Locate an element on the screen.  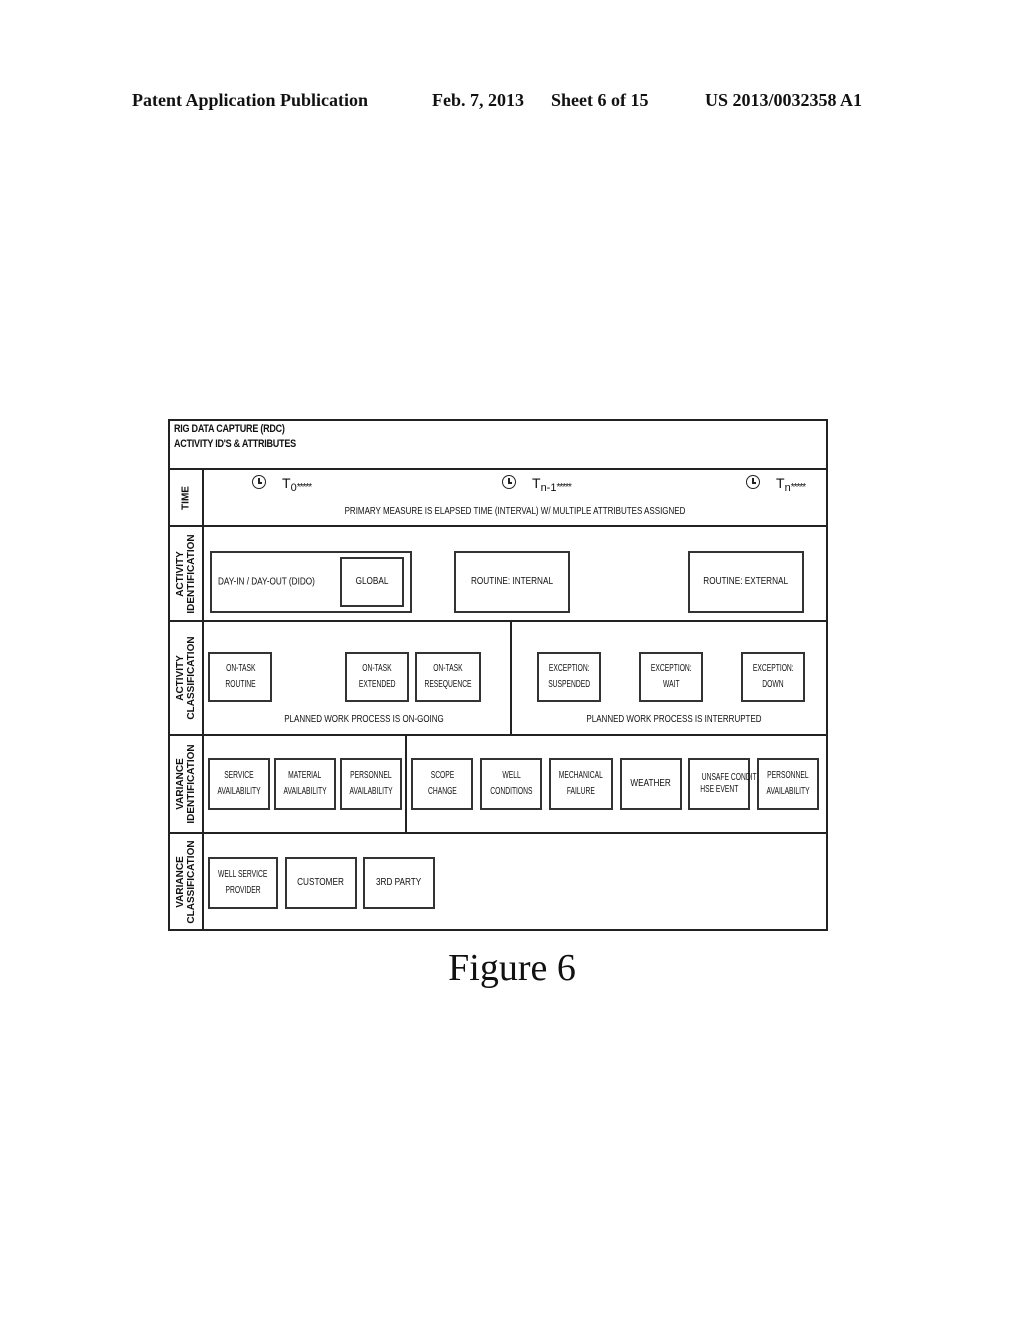
sheet-number: Sheet 6 of 15 is located at coordinates (600, 100).